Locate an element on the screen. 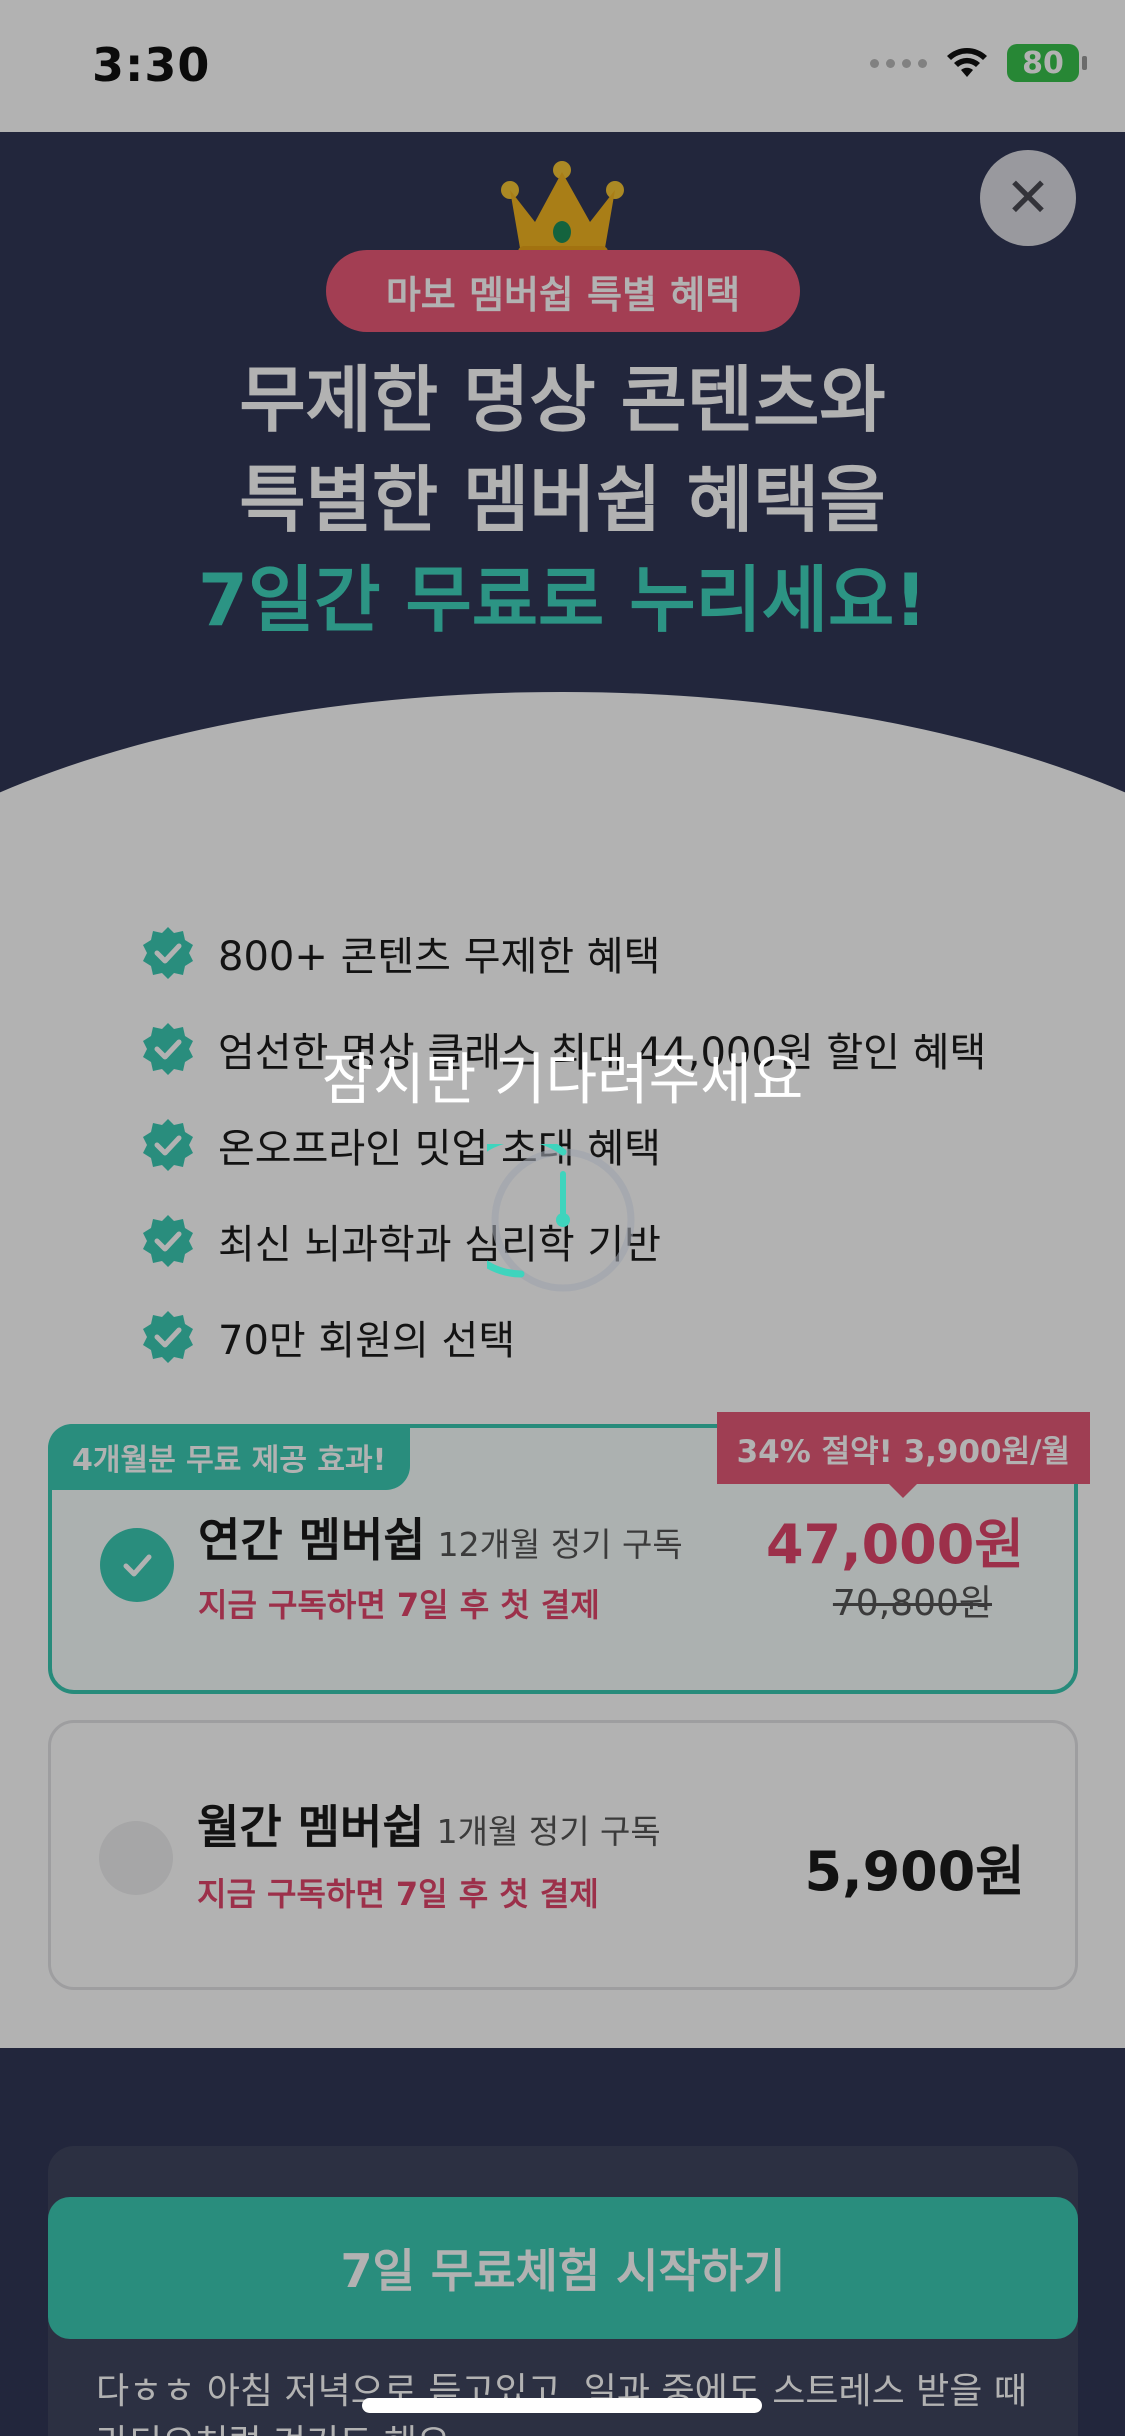  home-indicator is located at coordinates (562, 2405).